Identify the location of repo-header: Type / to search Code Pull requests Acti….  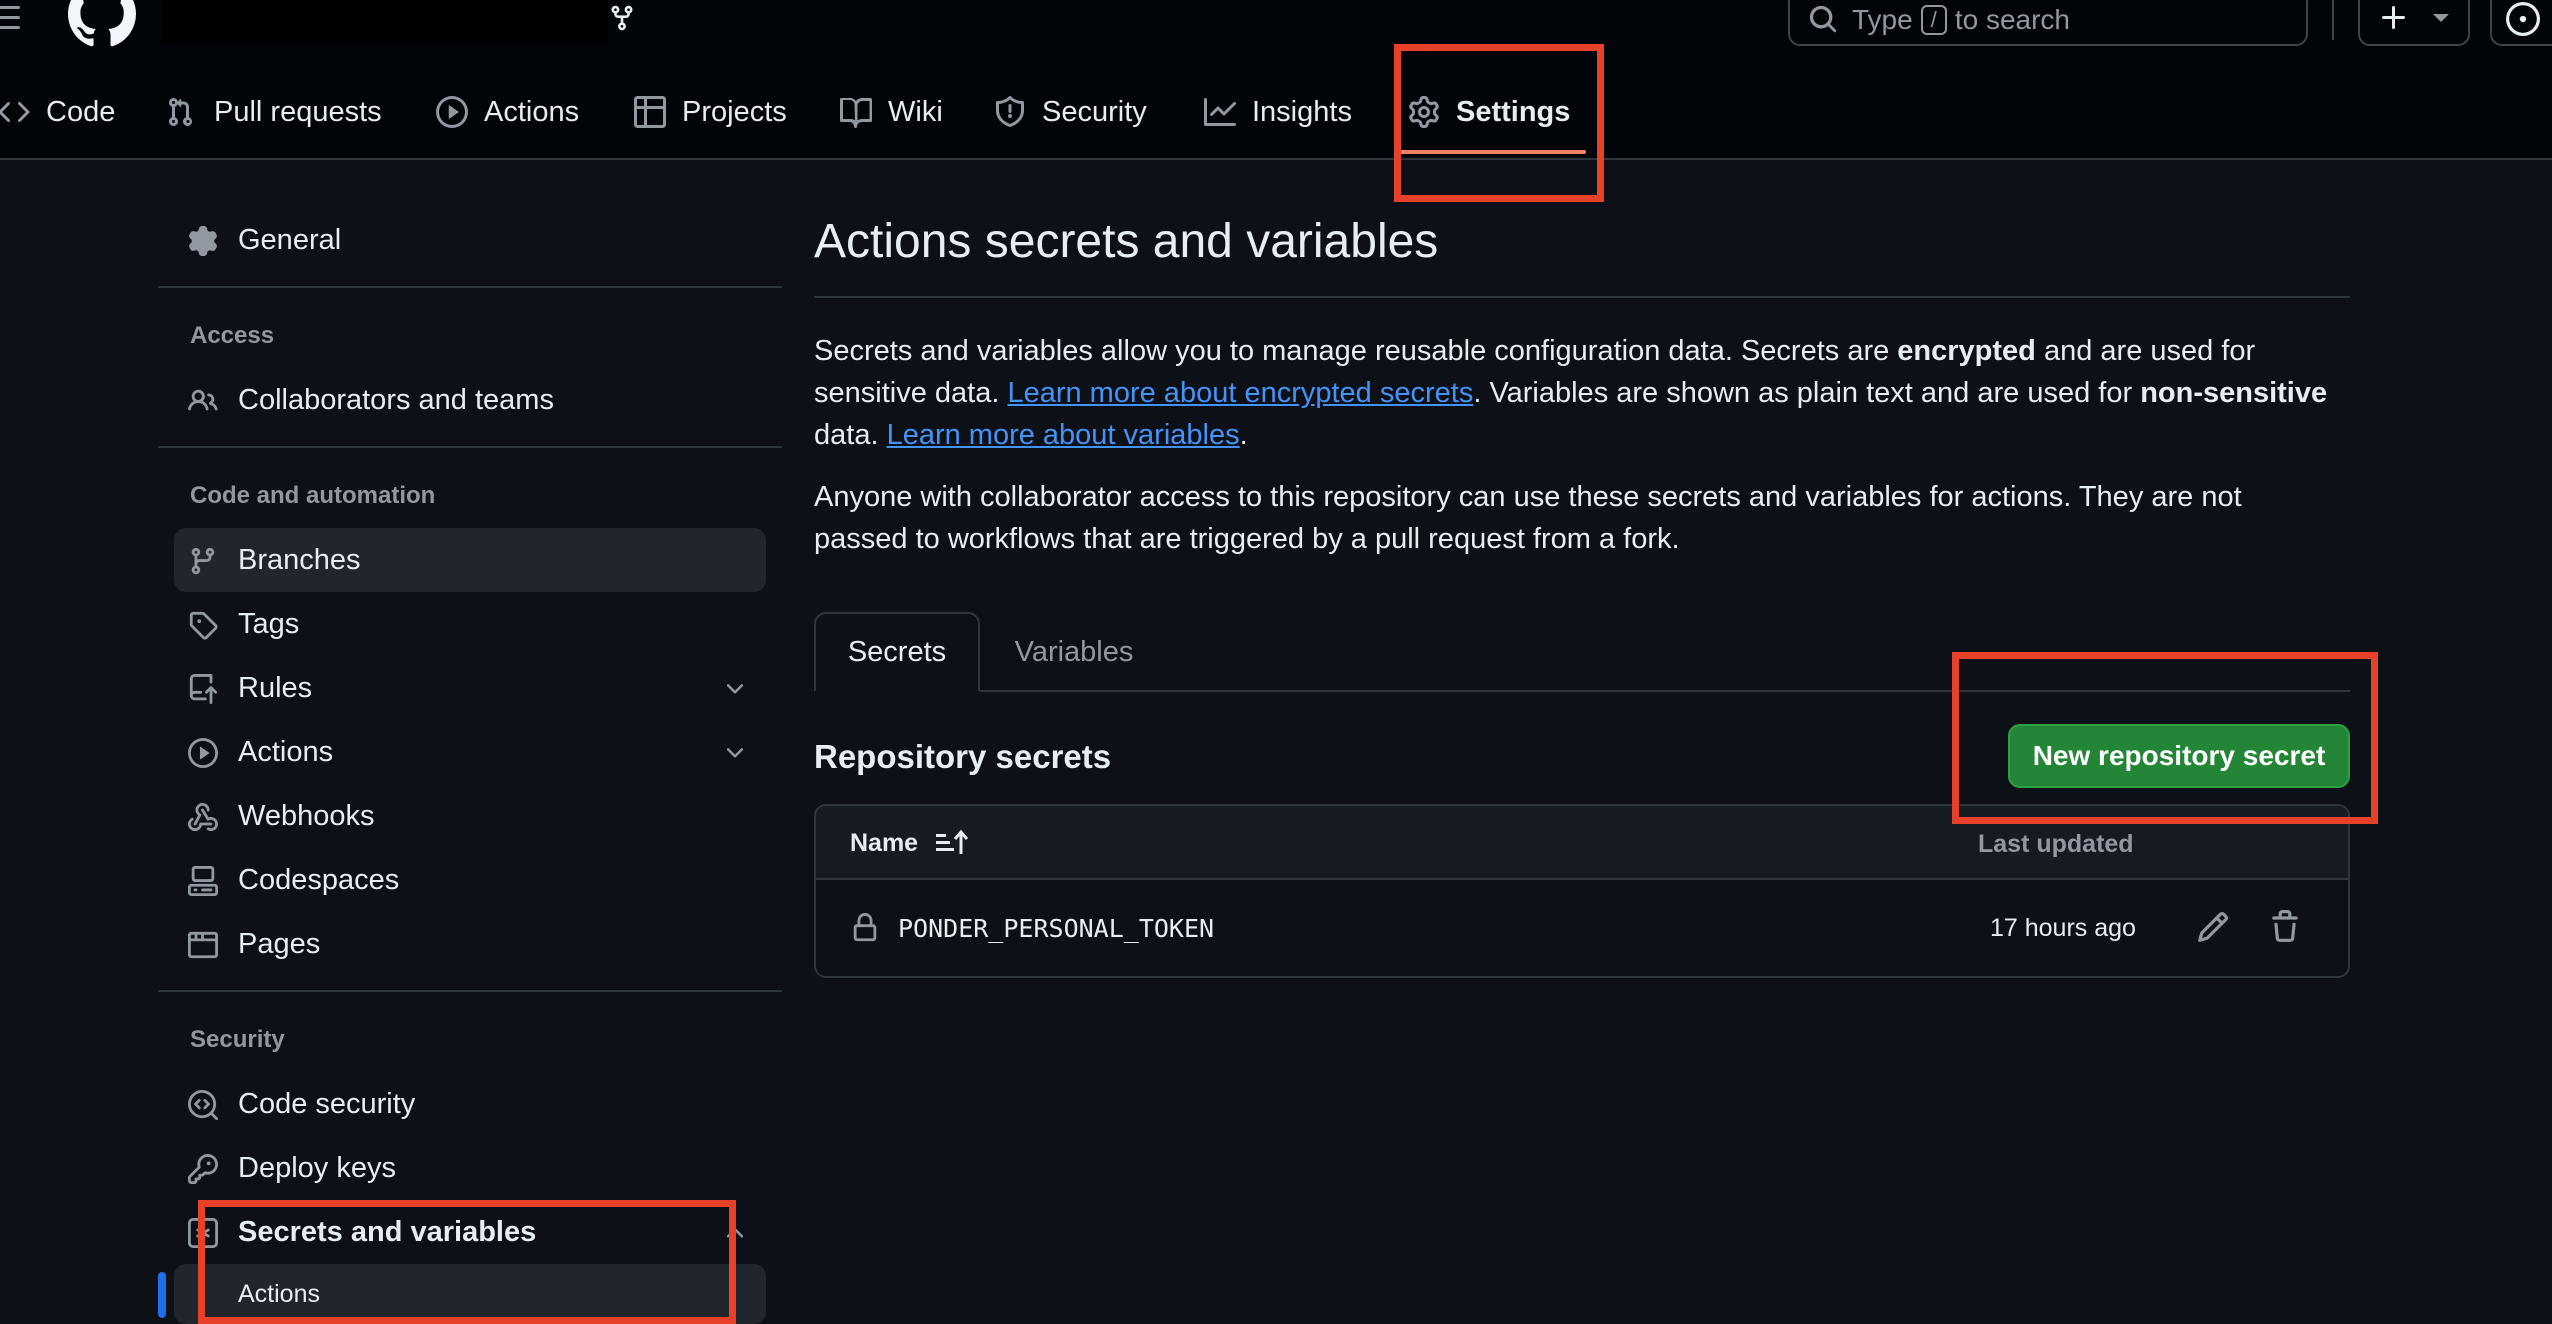
(1276, 80).